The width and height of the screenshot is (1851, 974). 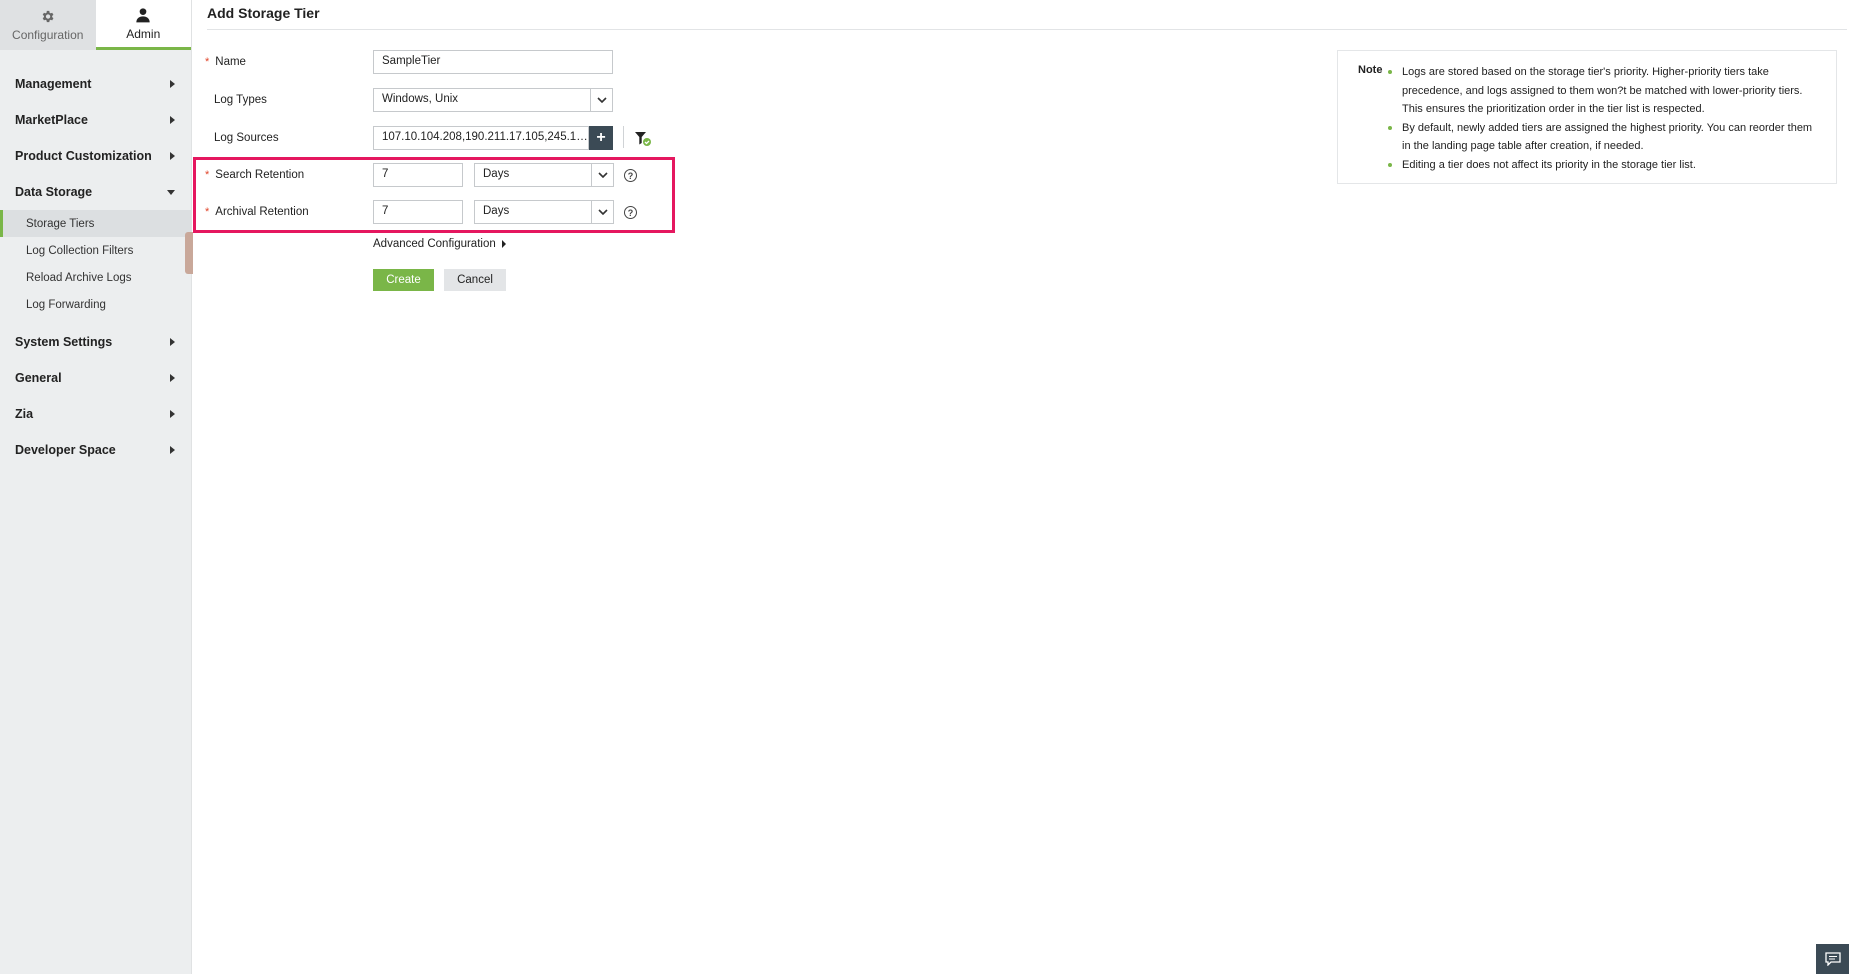 What do you see at coordinates (418, 212) in the screenshot?
I see `archival-retention-input: 7` at bounding box center [418, 212].